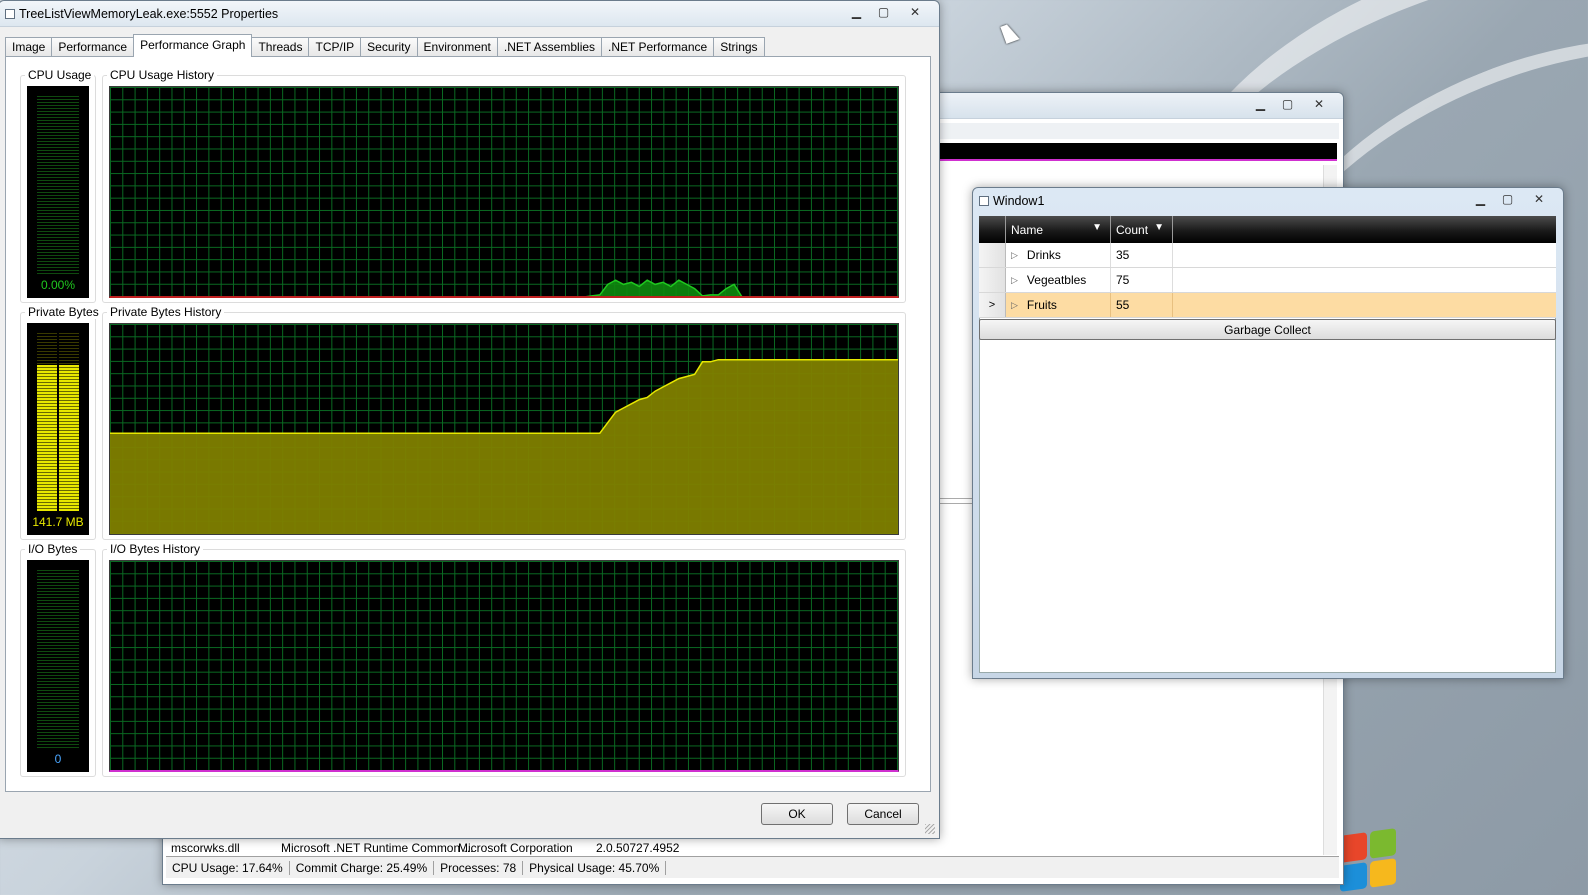  What do you see at coordinates (638, 848) in the screenshot?
I see `dll-version: 2.0.50727.4952` at bounding box center [638, 848].